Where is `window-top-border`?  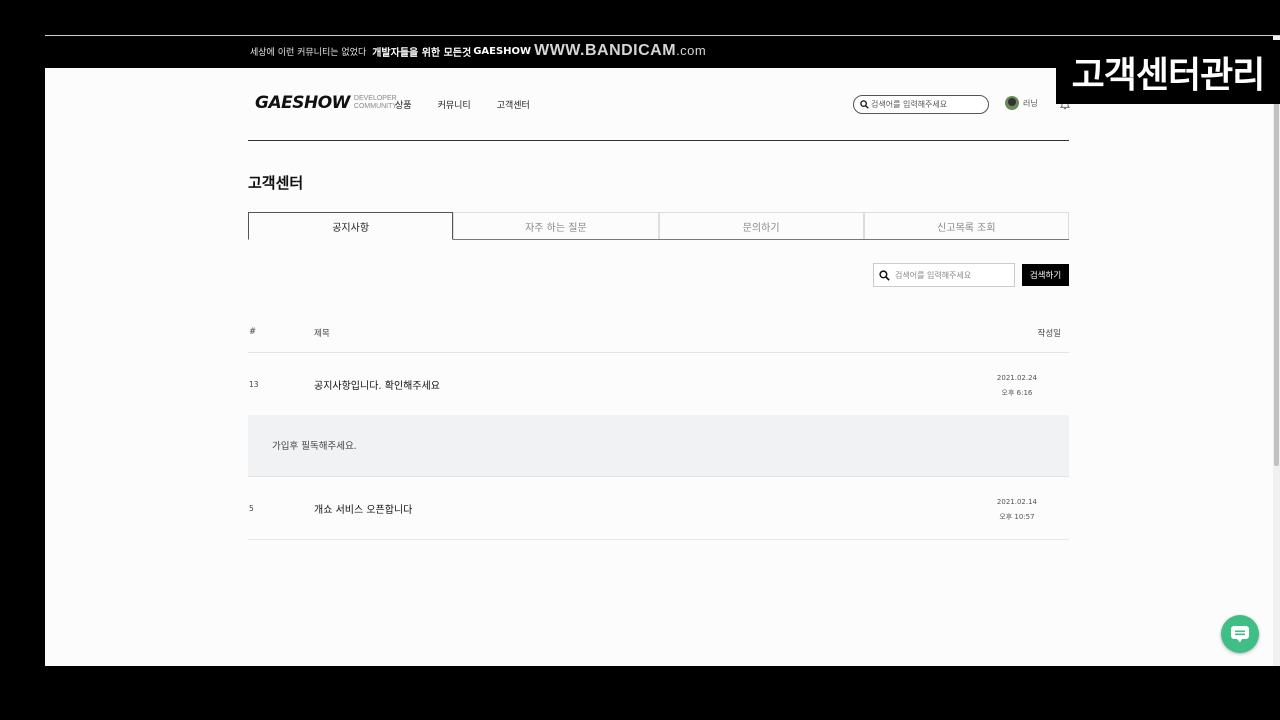 window-top-border is located at coordinates (662, 35).